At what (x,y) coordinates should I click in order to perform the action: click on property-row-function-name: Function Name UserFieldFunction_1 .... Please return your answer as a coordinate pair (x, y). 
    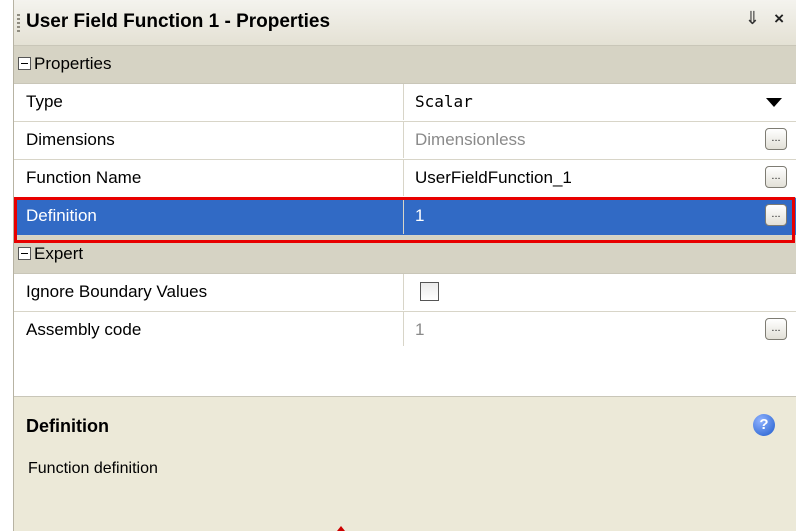
    Looking at the image, I should click on (405, 179).